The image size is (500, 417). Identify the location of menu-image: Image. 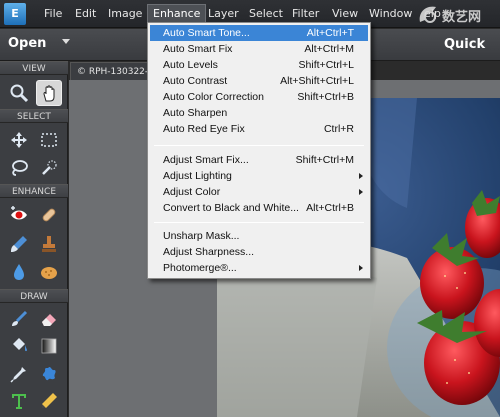
(125, 13).